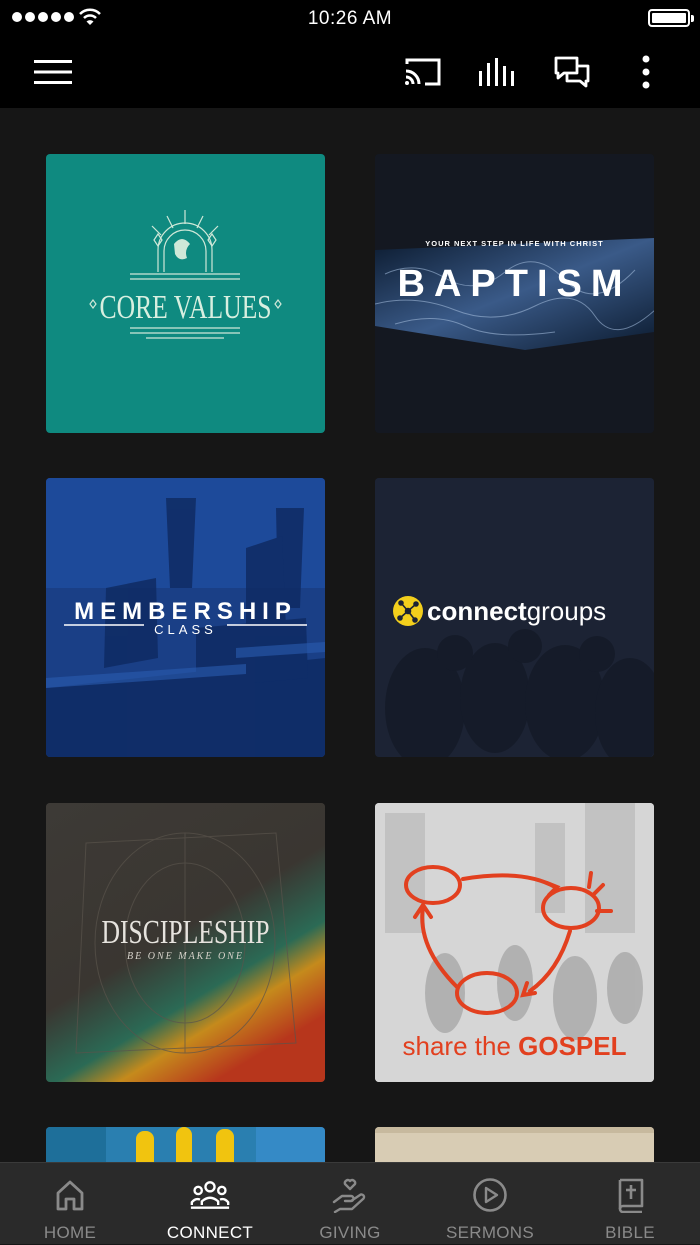  I want to click on membership-class-tile: MEMBERSHIP CLASS, so click(185, 617).